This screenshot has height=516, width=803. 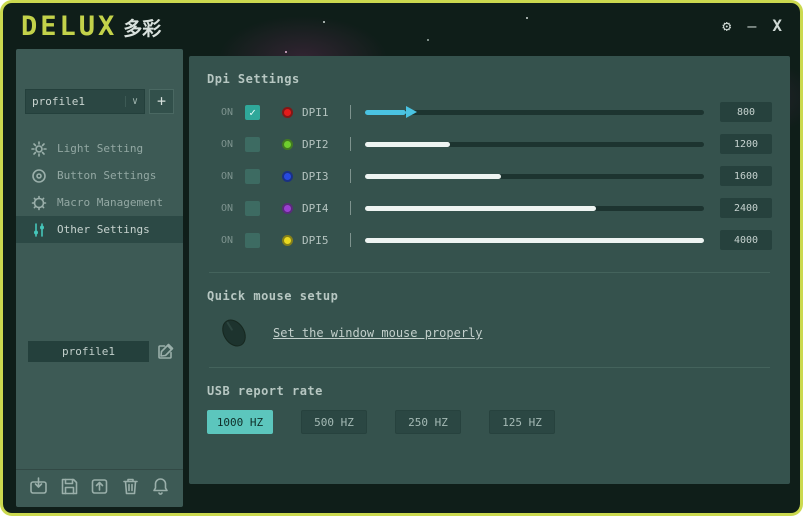 I want to click on dpi2-value: 1200, so click(x=746, y=144).